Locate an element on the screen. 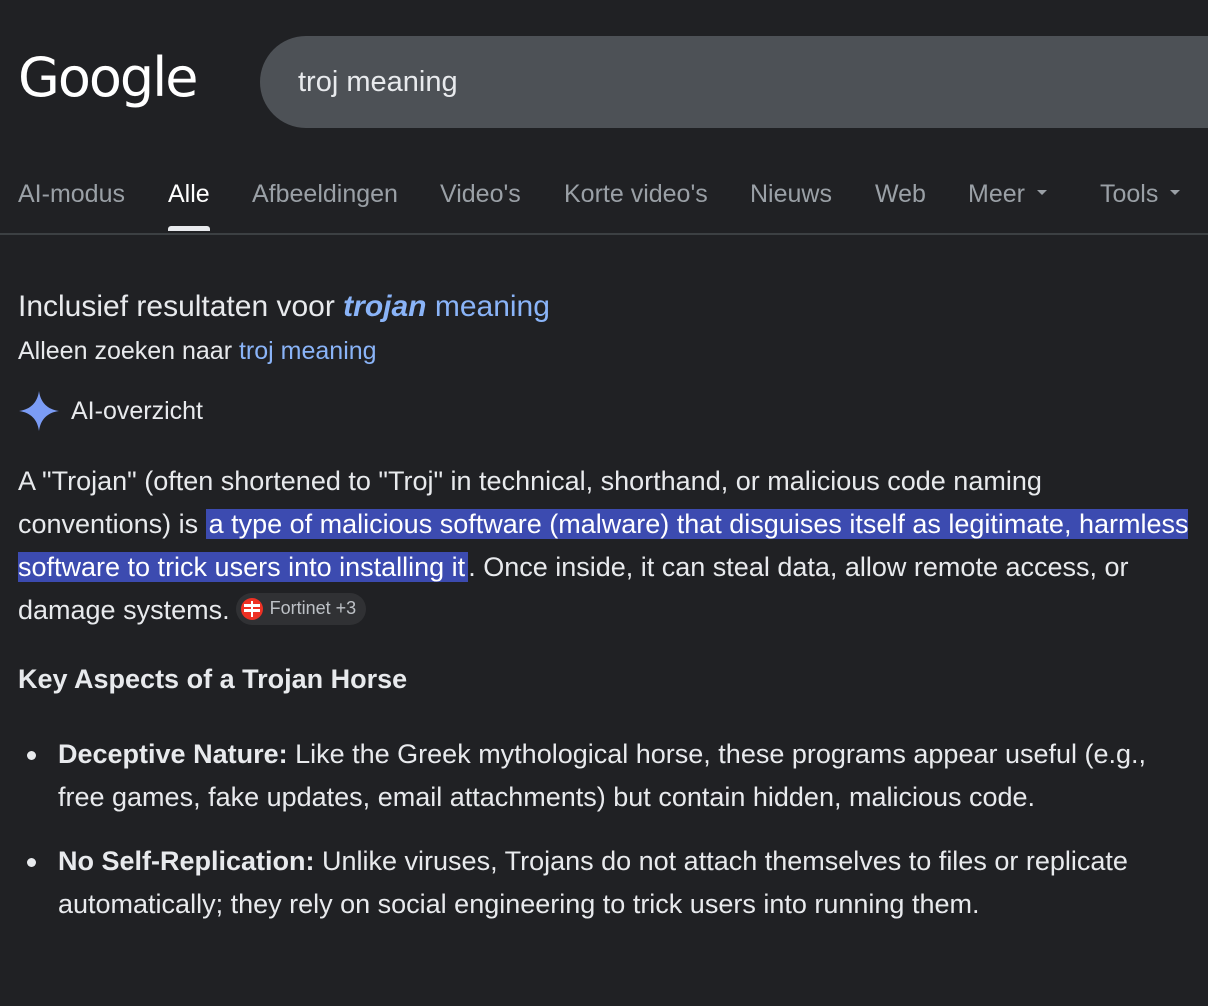 The width and height of the screenshot is (1208, 1006). active-tab-indicator is located at coordinates (189, 228).